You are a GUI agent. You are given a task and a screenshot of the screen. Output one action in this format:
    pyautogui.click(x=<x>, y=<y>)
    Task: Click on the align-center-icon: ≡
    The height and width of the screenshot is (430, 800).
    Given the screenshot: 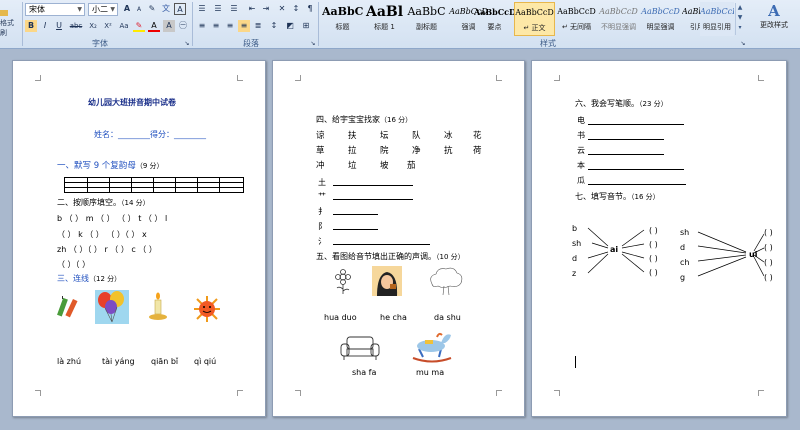 What is the action you would take?
    pyautogui.click(x=216, y=26)
    